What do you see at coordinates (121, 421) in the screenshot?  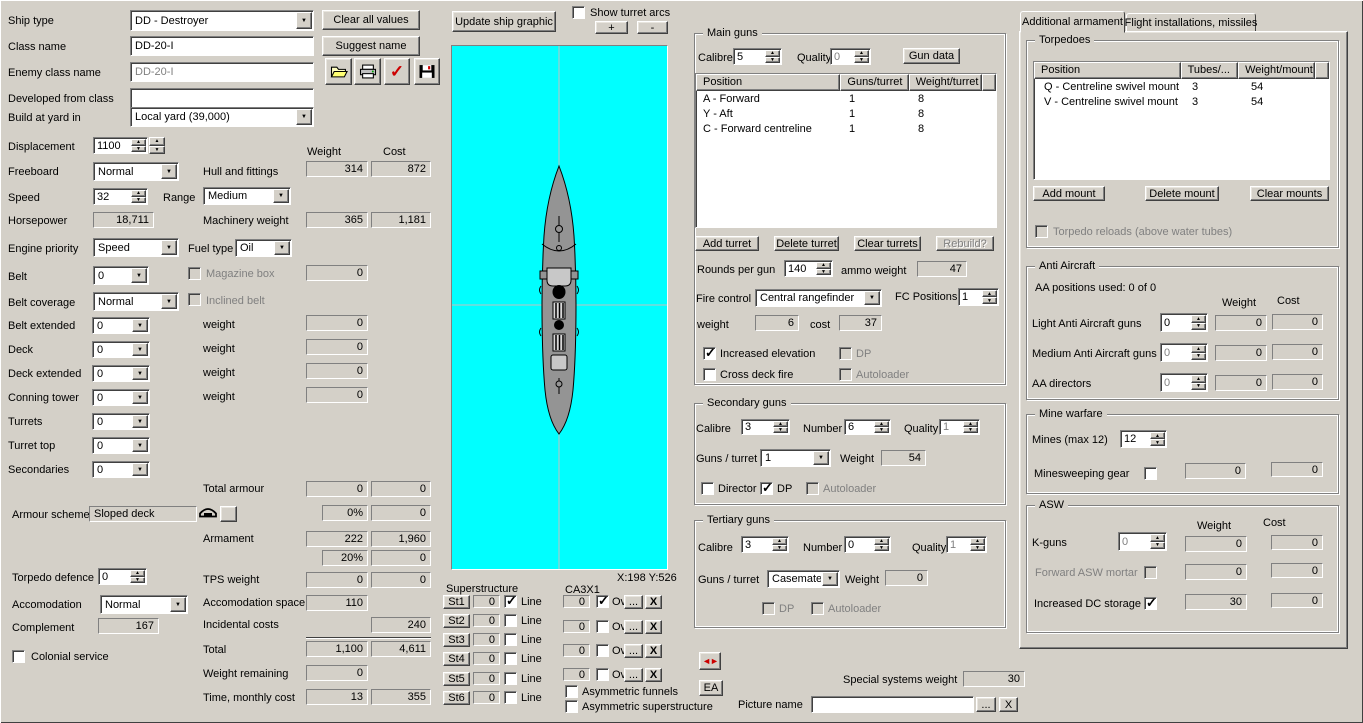 I see `turrets-select: 0` at bounding box center [121, 421].